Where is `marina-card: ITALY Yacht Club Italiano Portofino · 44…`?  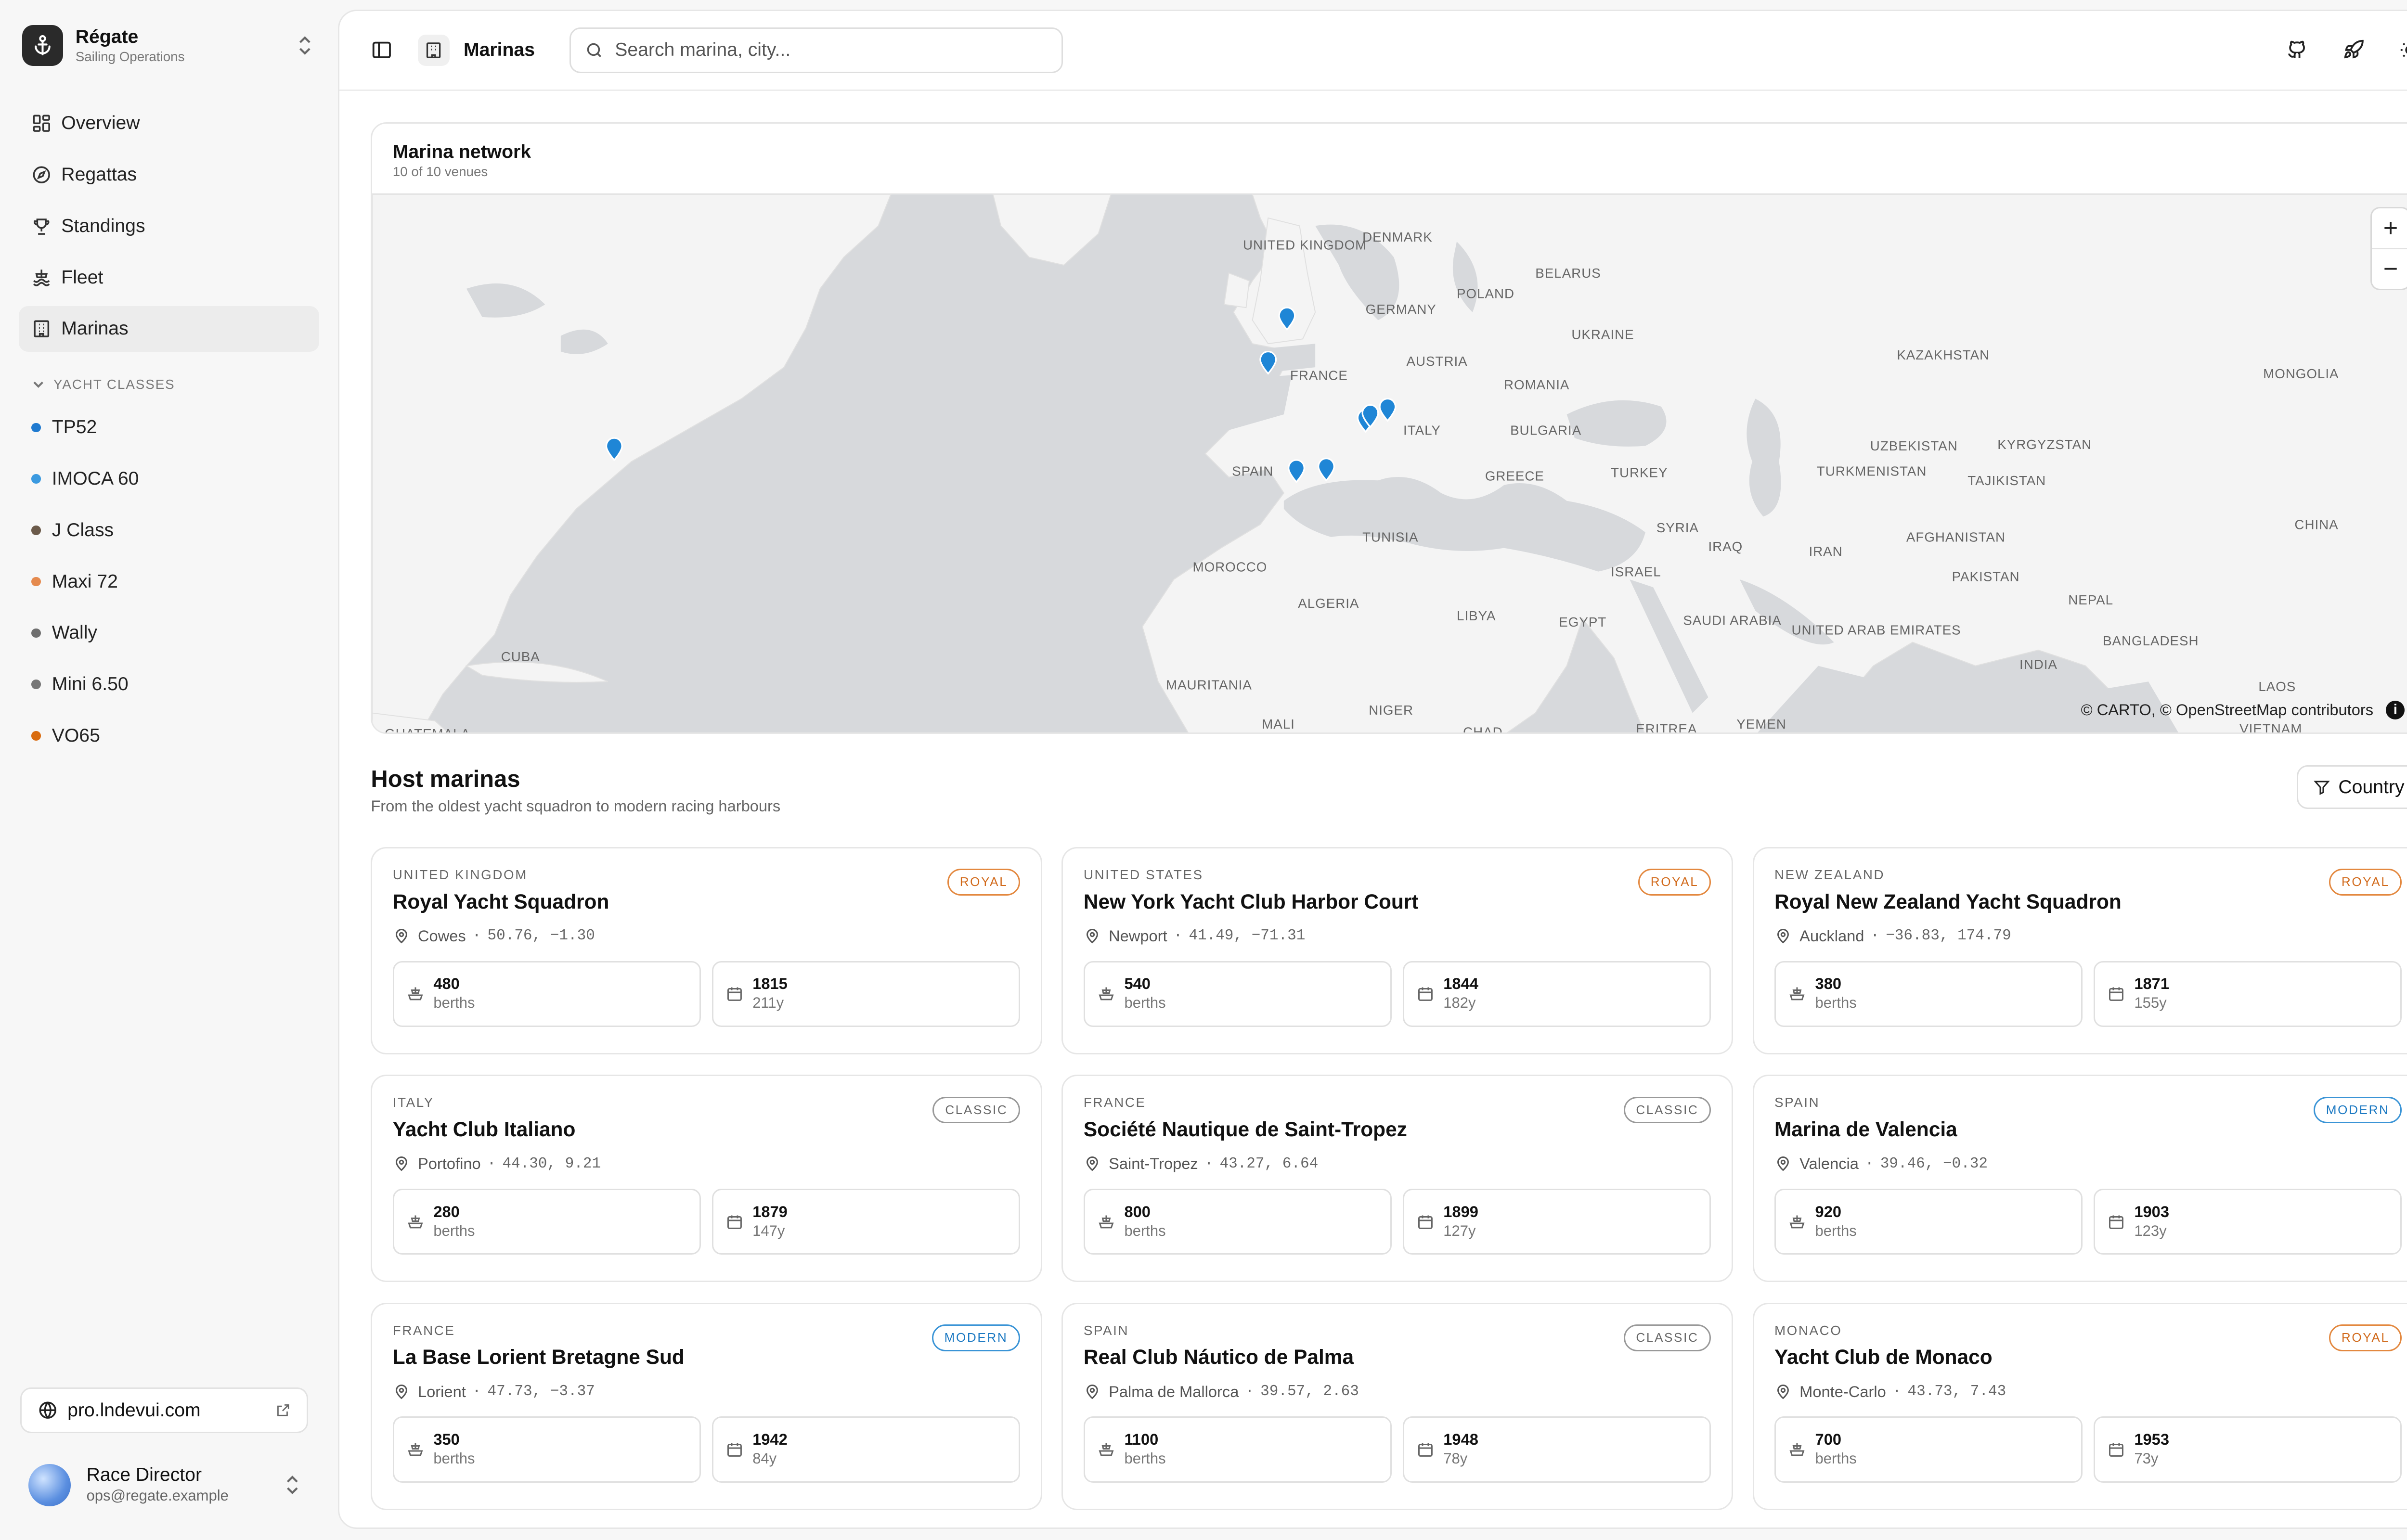 marina-card: ITALY Yacht Club Italiano Portofino · 44… is located at coordinates (706, 1179).